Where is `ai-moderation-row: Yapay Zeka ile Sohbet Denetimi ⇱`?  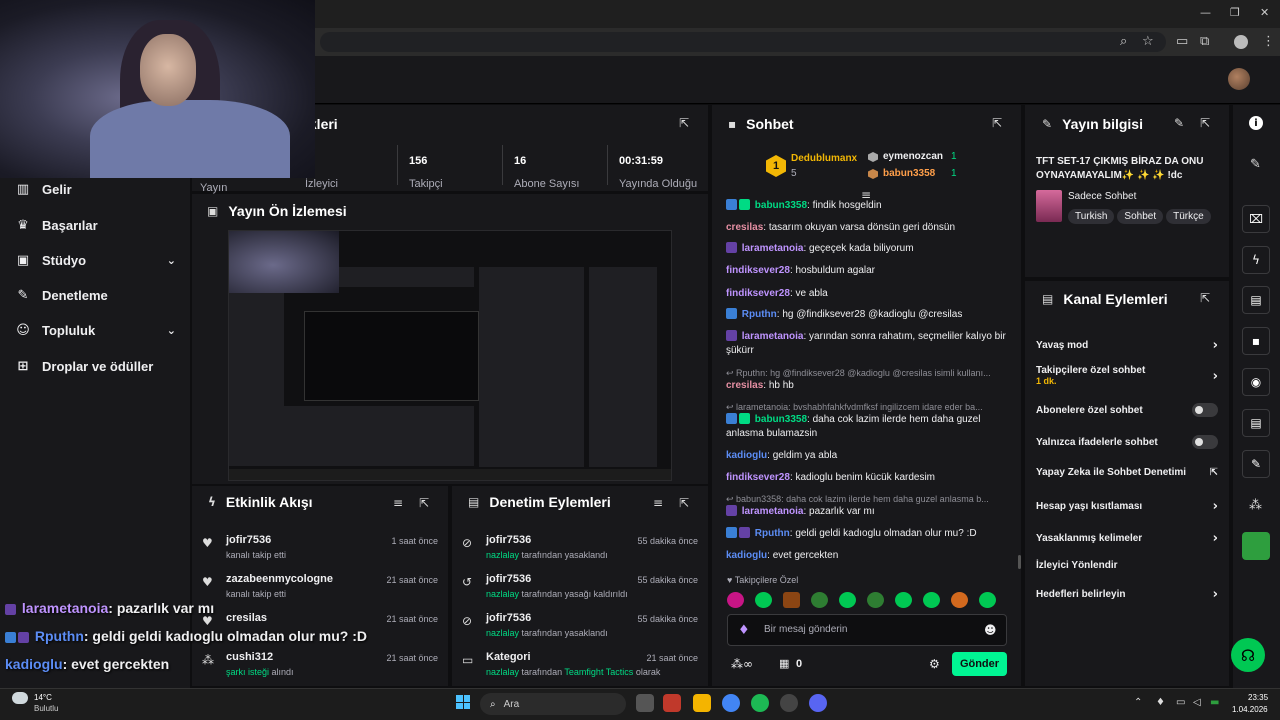 ai-moderation-row: Yapay Zeka ile Sohbet Denetimi ⇱ is located at coordinates (1127, 472).